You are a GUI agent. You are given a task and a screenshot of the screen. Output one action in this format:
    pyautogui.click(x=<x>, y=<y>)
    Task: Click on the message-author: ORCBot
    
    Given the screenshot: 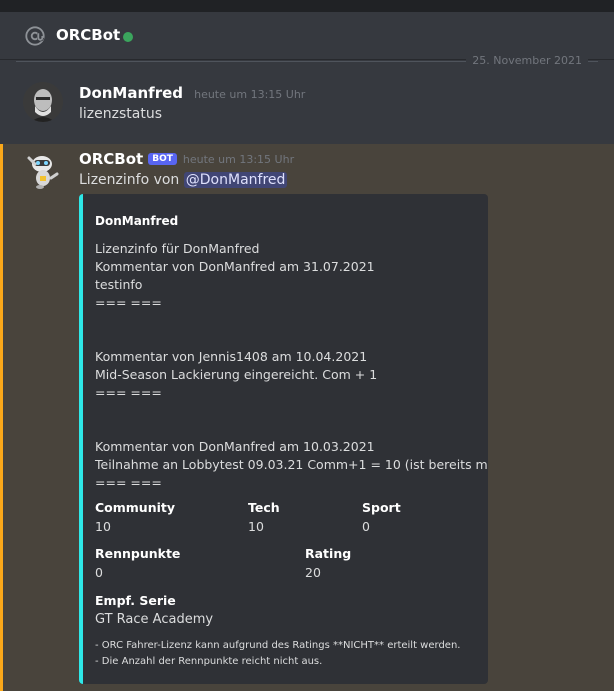 What is the action you would take?
    pyautogui.click(x=111, y=159)
    